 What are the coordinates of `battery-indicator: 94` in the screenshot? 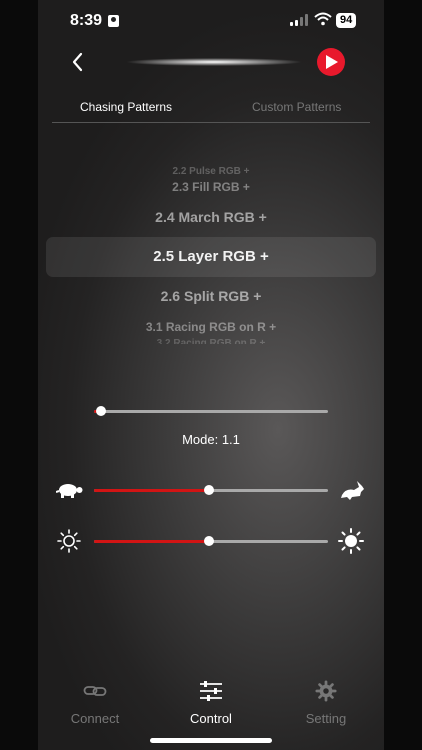 It's located at (346, 20).